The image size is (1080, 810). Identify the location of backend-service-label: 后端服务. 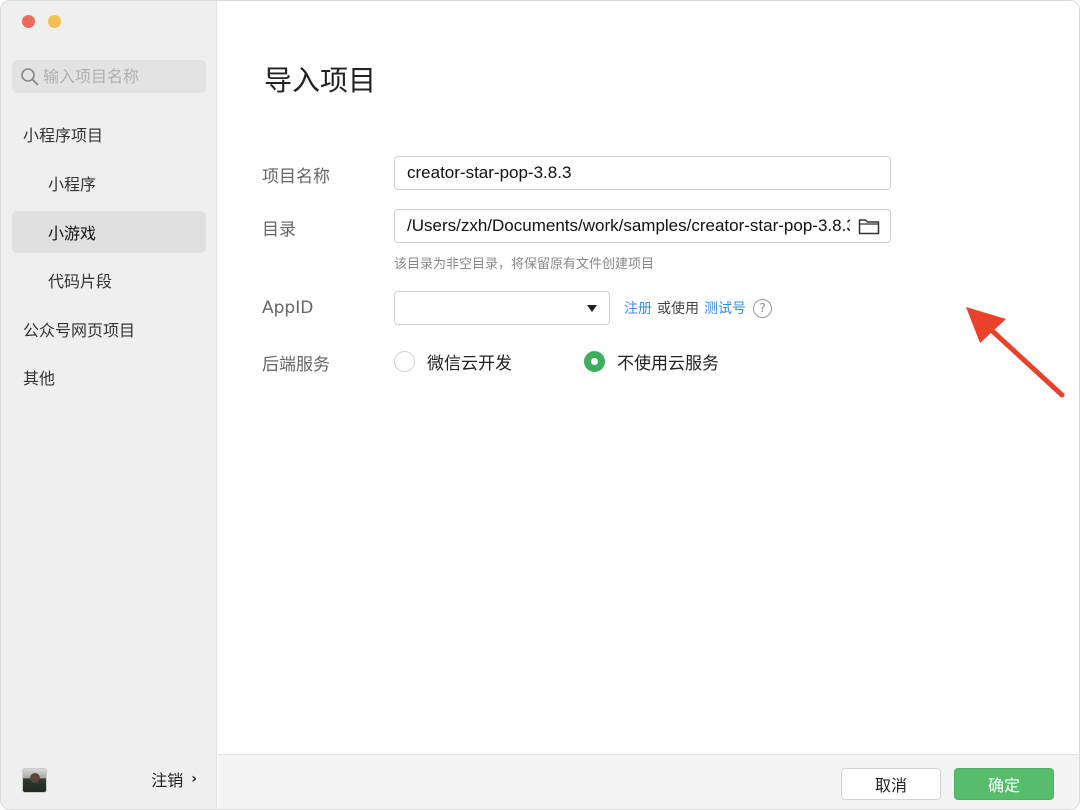
(296, 365).